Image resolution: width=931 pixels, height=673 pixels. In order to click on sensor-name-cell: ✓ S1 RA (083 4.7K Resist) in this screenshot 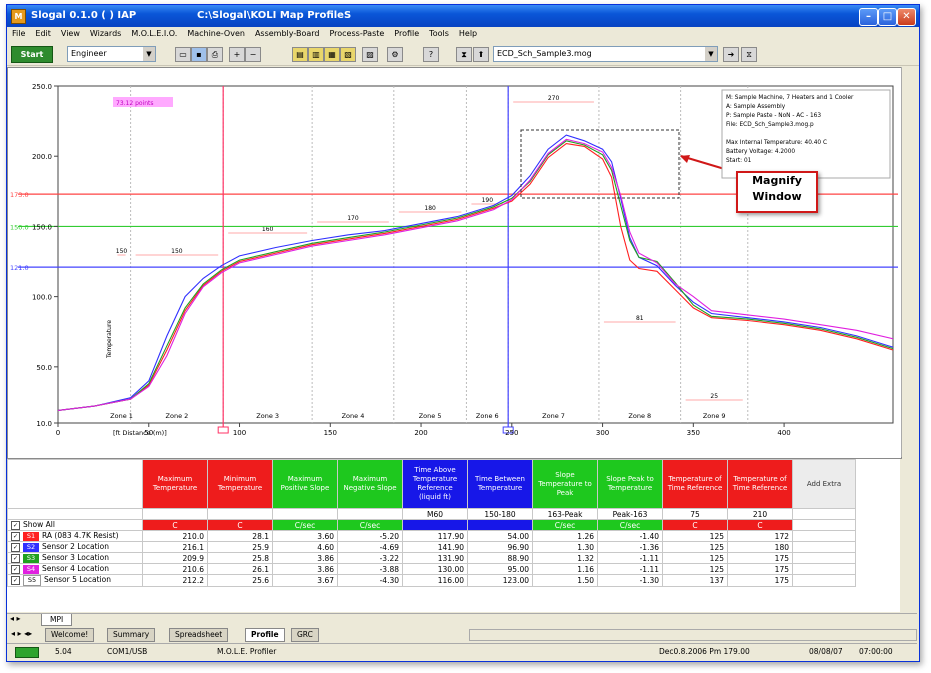, I will do `click(75, 536)`.